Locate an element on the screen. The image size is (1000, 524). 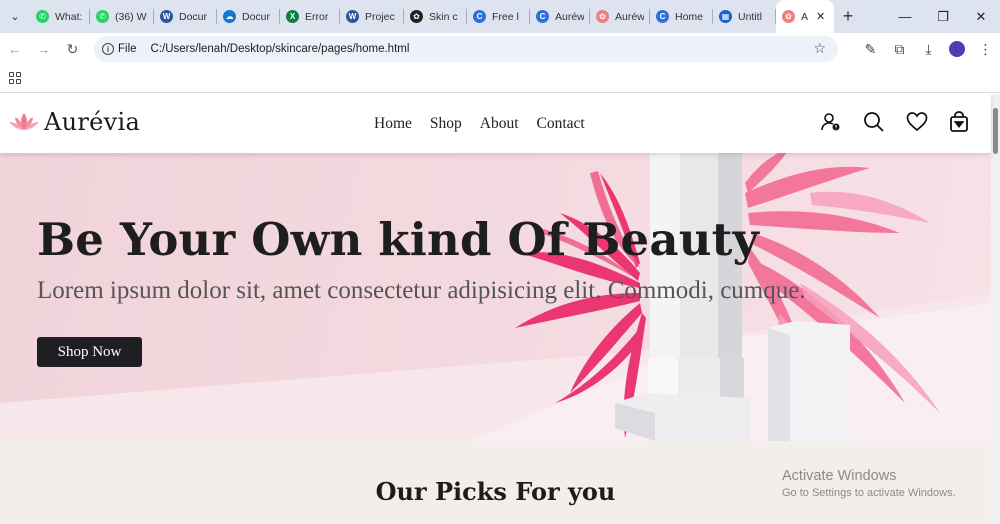
tab-label: A is located at coordinates (805, 16).